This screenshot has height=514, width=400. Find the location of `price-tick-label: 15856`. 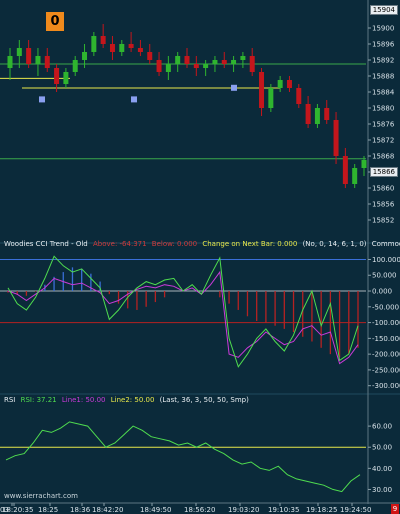

price-tick-label: 15856 is located at coordinates (383, 205).